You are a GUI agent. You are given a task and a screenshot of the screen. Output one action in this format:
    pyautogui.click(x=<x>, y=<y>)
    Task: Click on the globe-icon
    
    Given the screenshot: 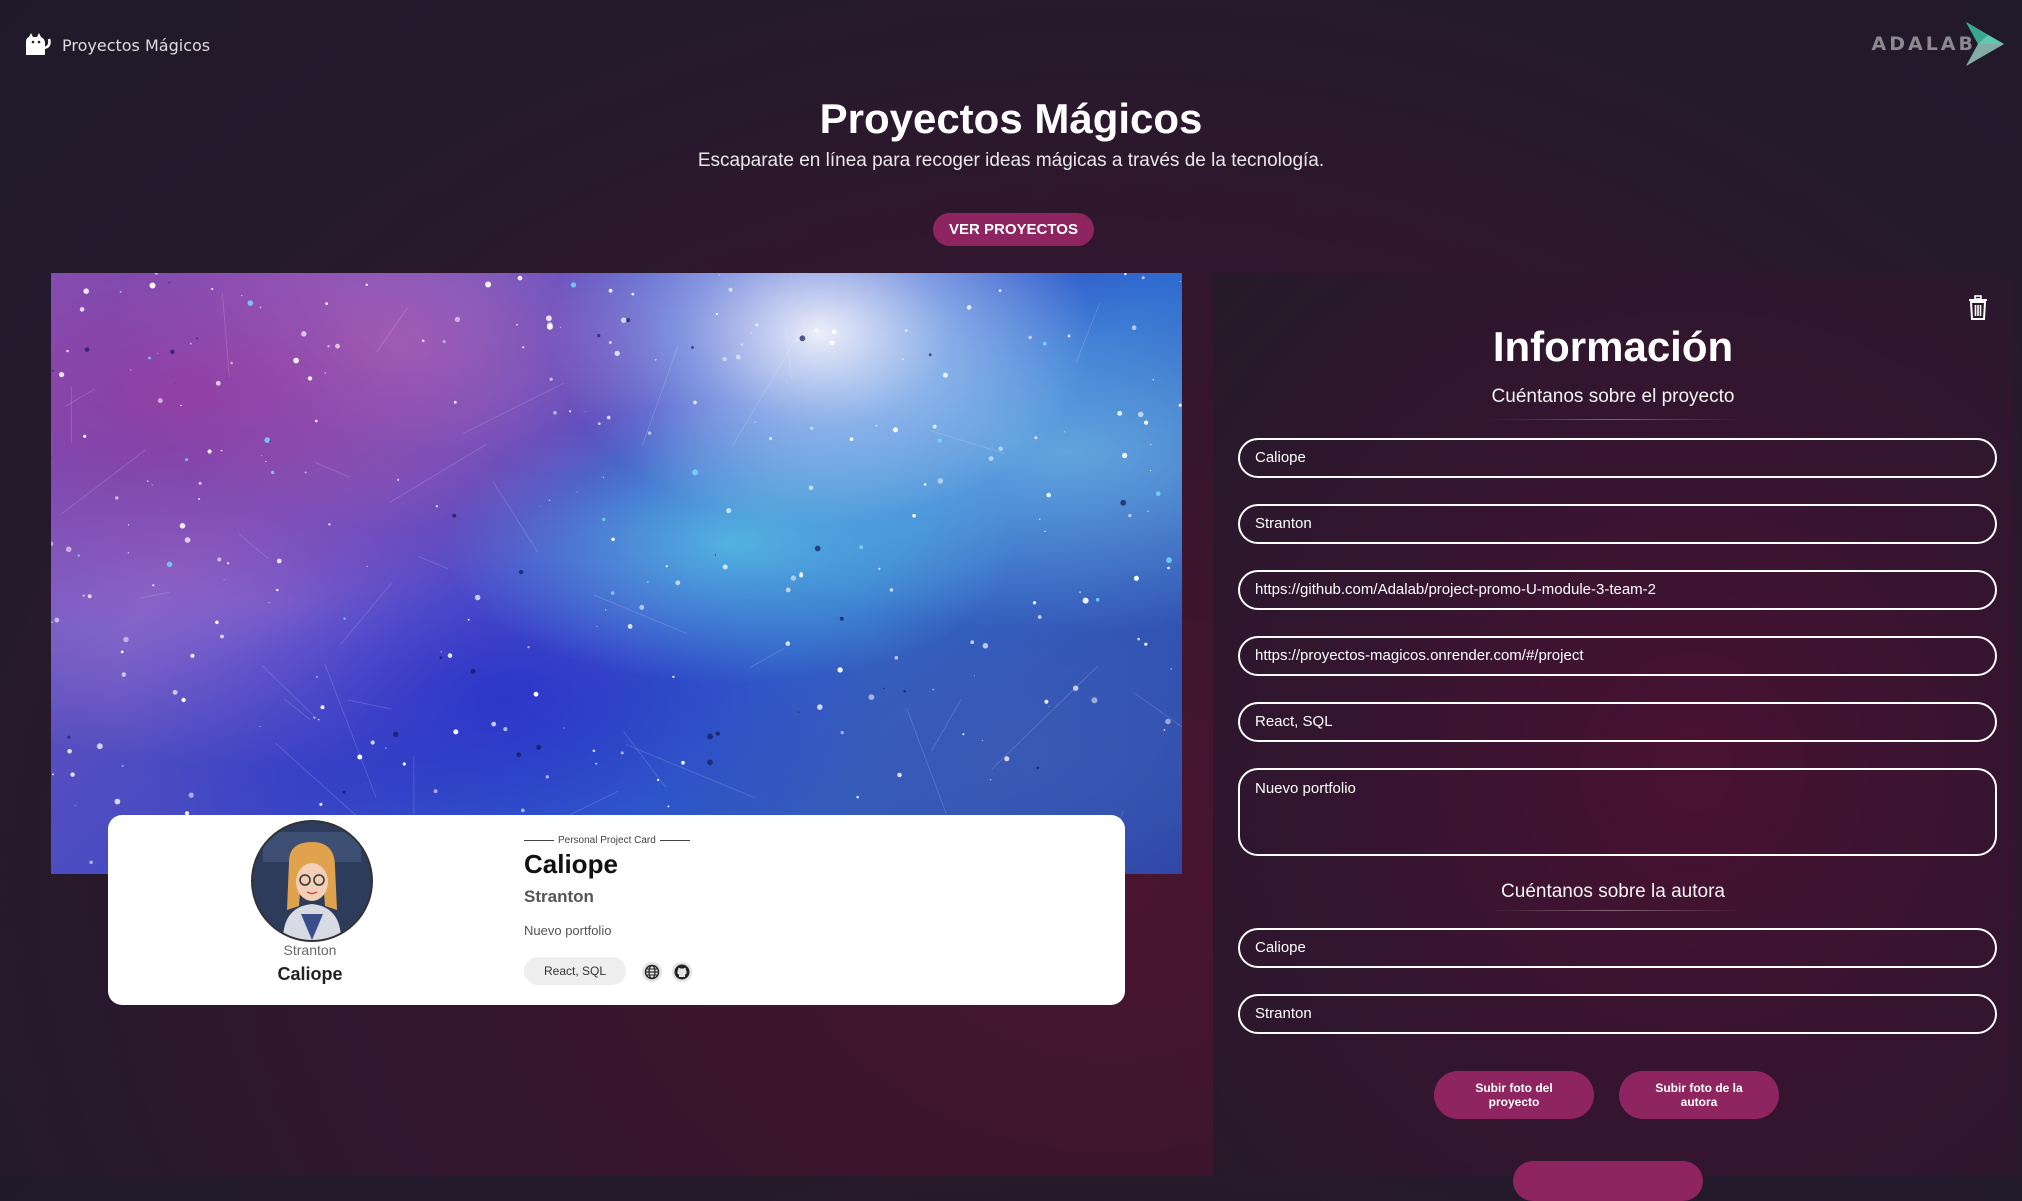 What is the action you would take?
    pyautogui.click(x=652, y=972)
    